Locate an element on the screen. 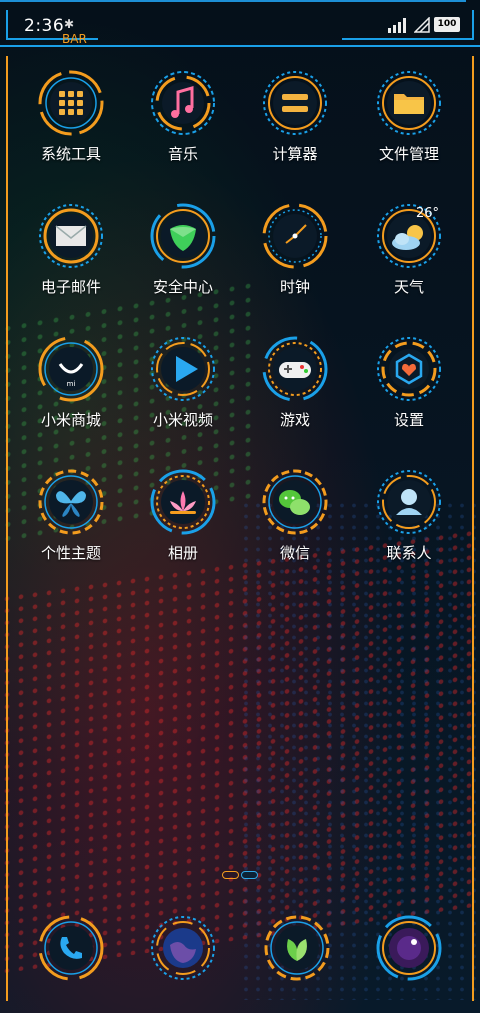  app-label: 天气 is located at coordinates (408, 287).